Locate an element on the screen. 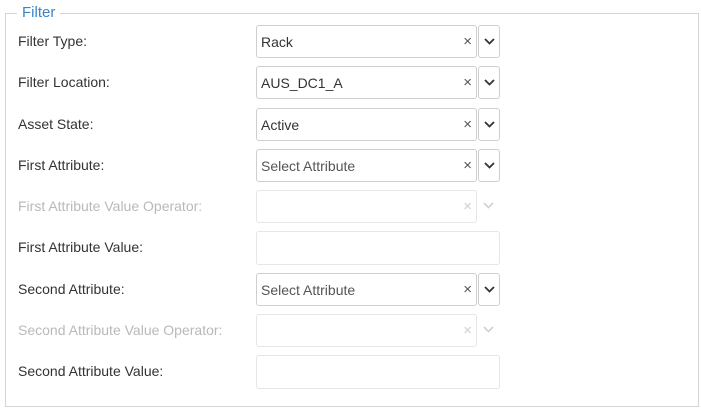 The width and height of the screenshot is (701, 411). second-attribute-label: Second Attribute: is located at coordinates (71, 289).